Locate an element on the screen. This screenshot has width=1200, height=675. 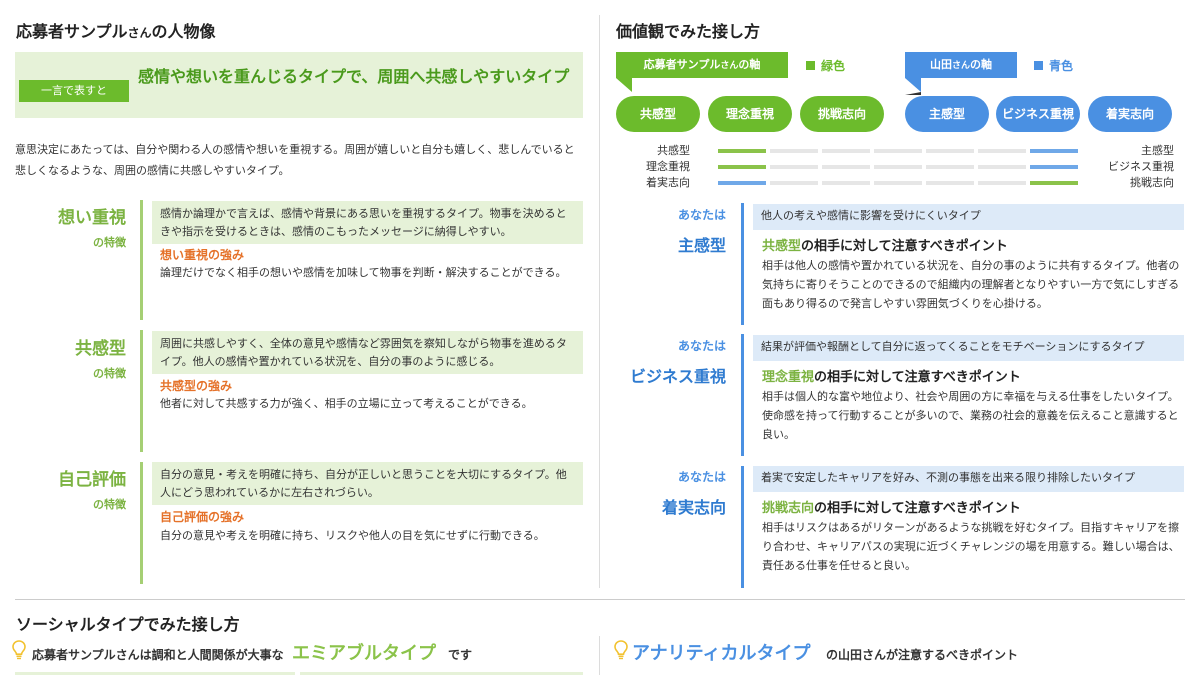
social-right-suffix: の山田さんが注意するべきポイント is located at coordinates (922, 655).